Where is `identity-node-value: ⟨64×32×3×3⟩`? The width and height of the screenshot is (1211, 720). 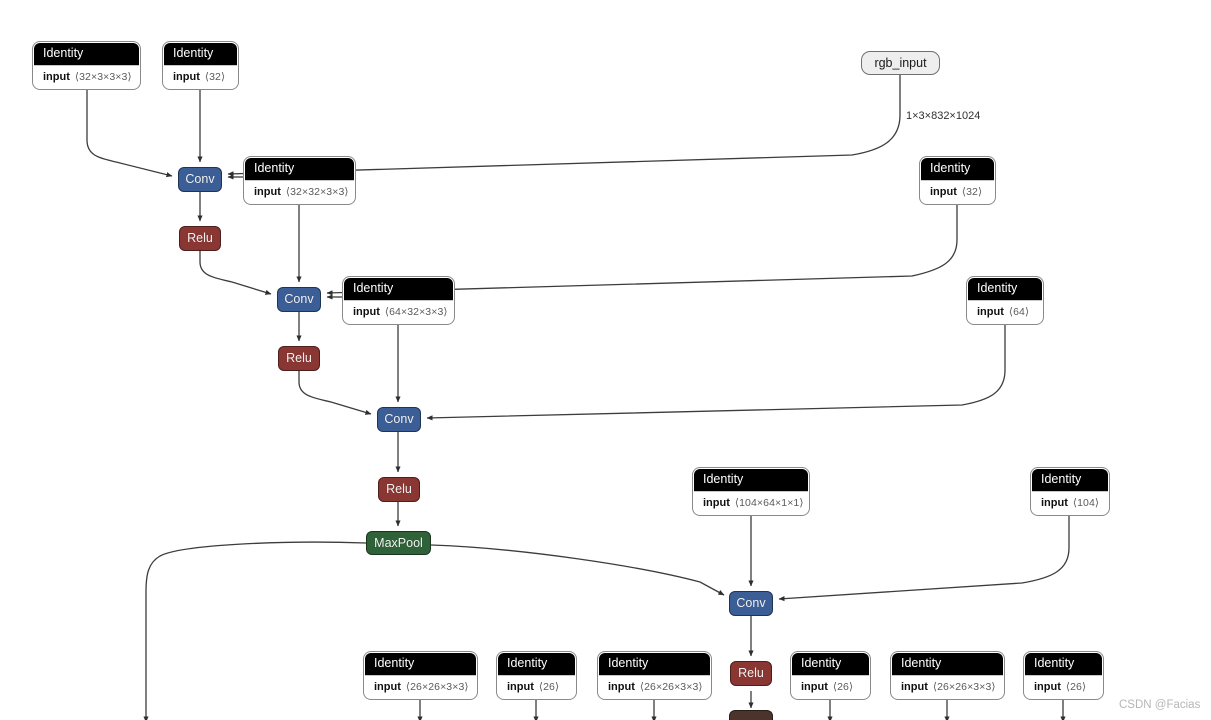 identity-node-value: ⟨64×32×3×3⟩ is located at coordinates (416, 312).